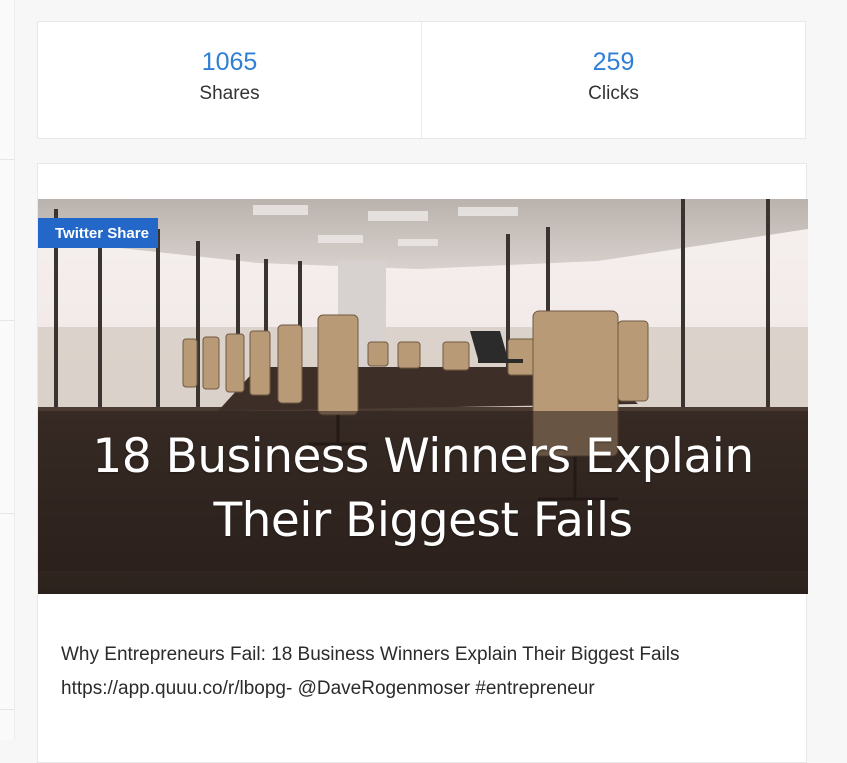  I want to click on image-title-line: Their Biggest Fails, so click(423, 520).